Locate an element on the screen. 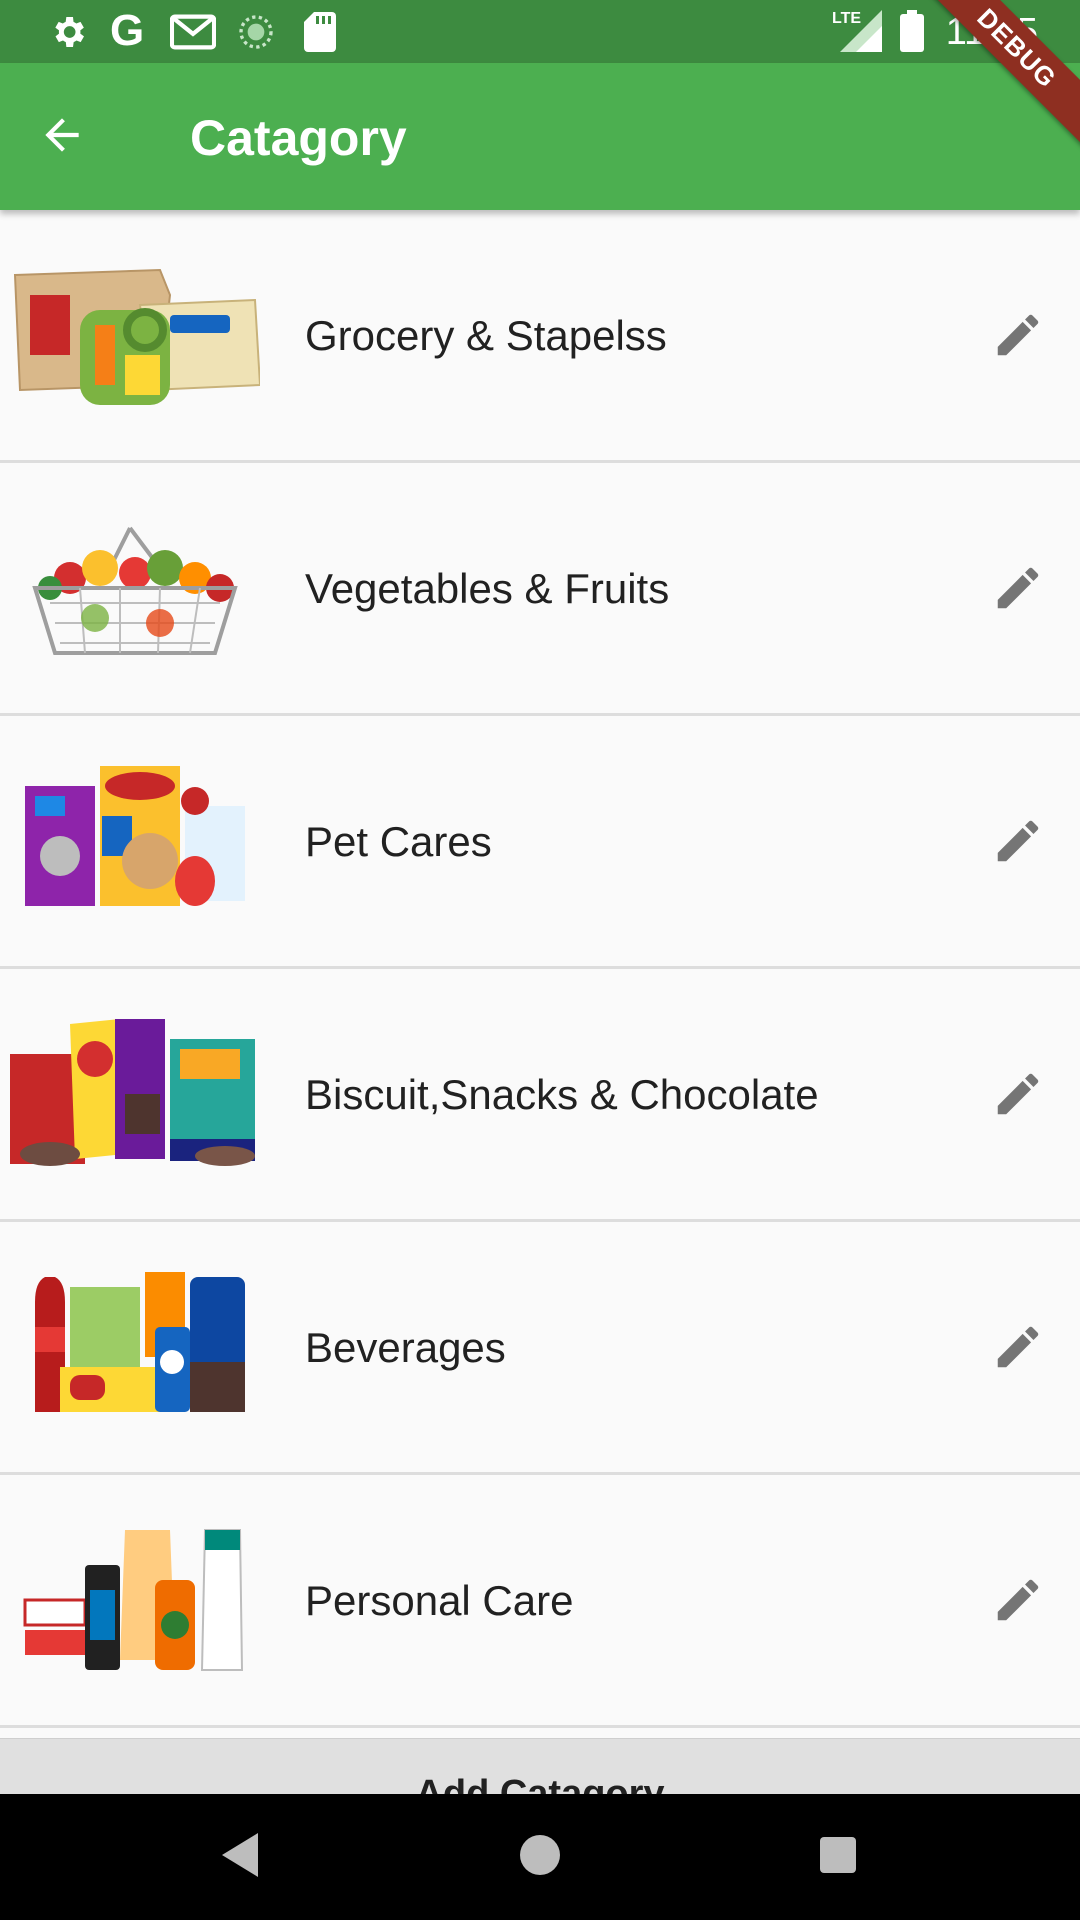 The height and width of the screenshot is (1920, 1080). category-label: Grocery & Stapelss is located at coordinates (486, 335).